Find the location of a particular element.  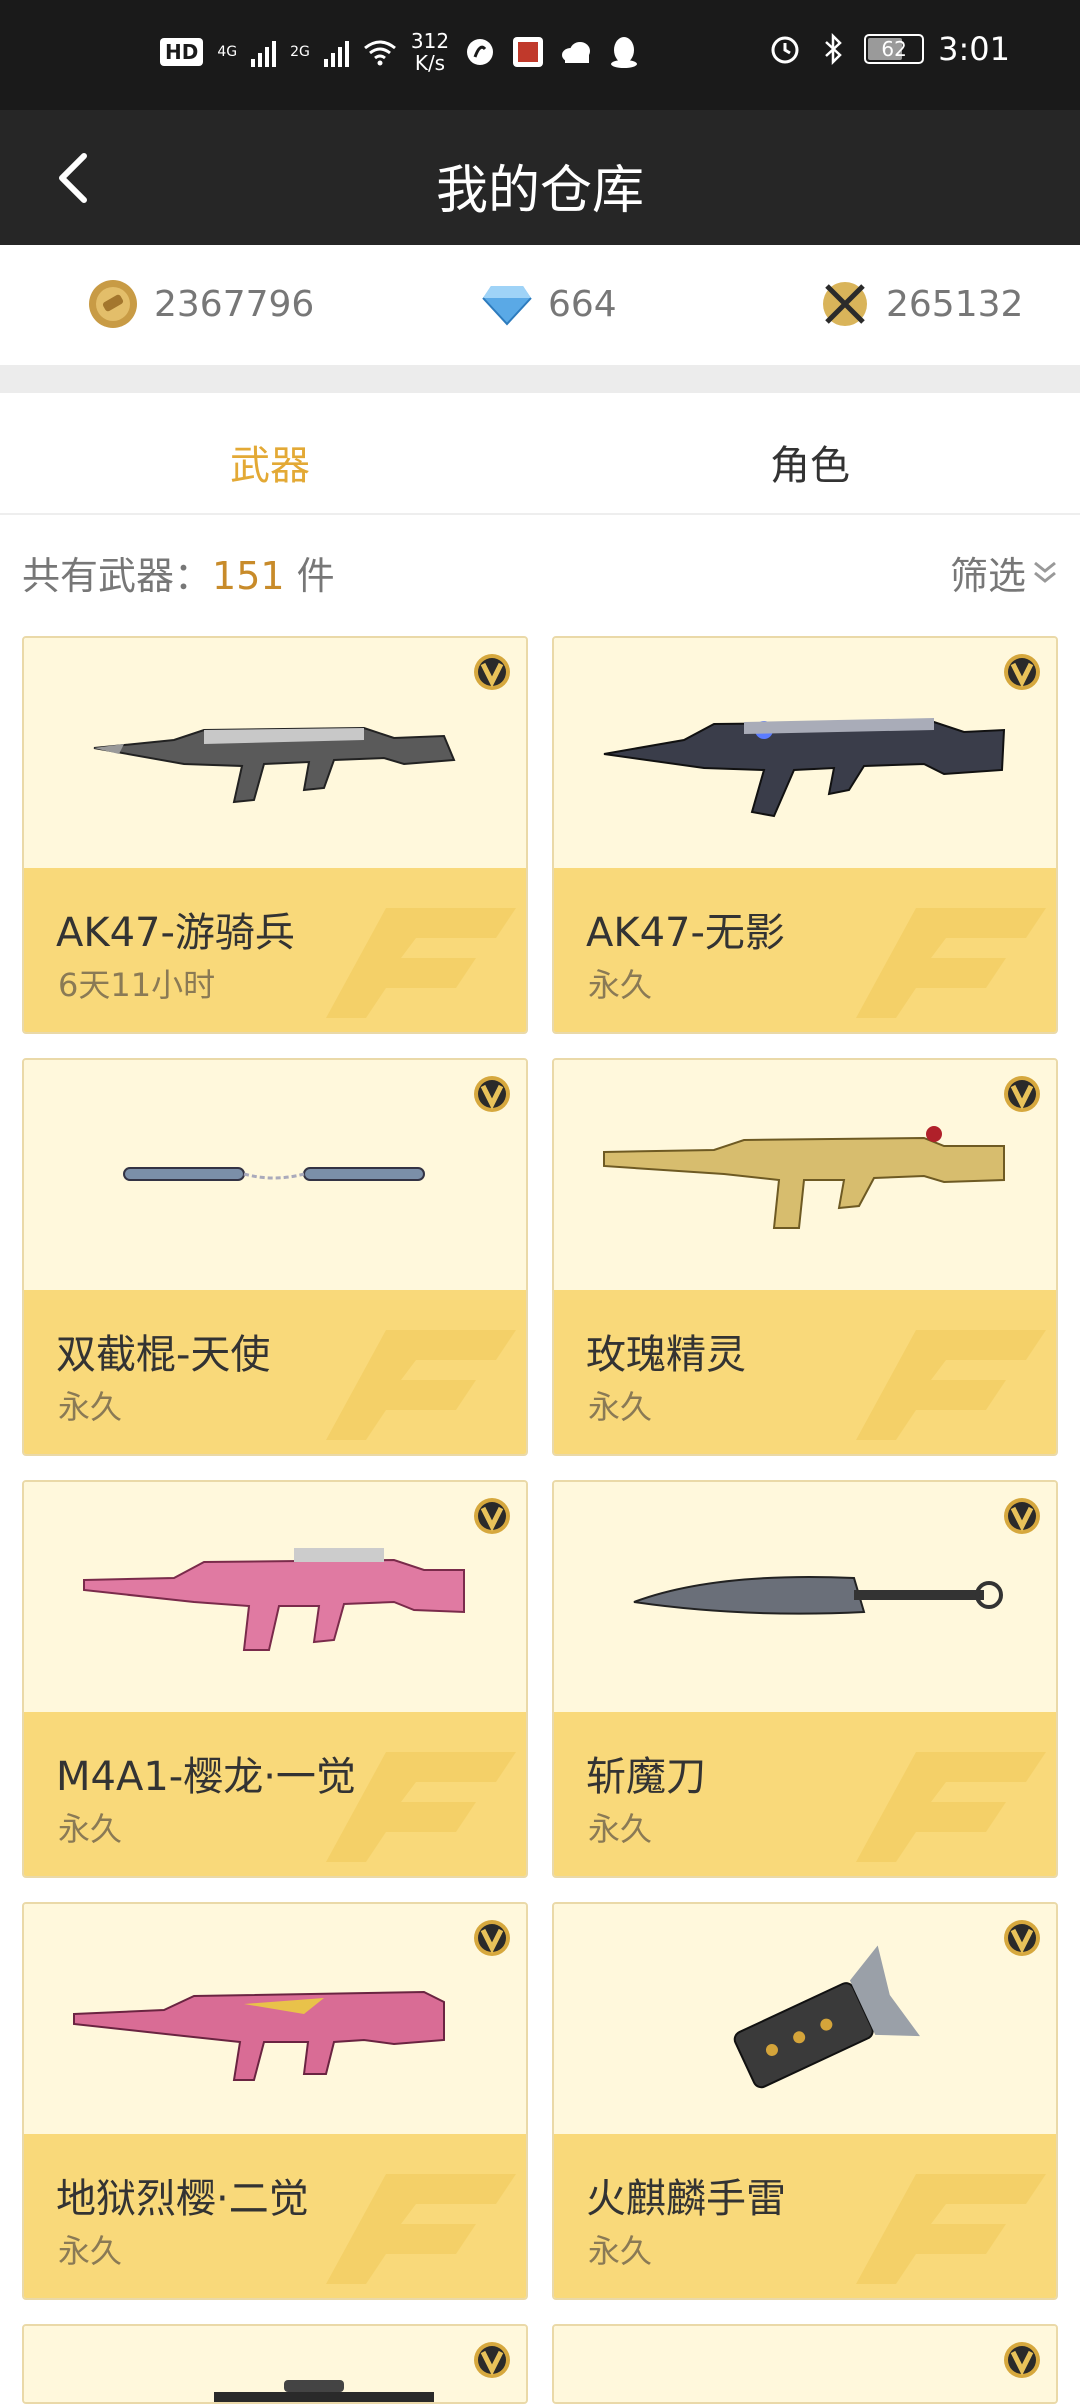

currency-bar: 2367796 664 265132 is located at coordinates (540, 305).